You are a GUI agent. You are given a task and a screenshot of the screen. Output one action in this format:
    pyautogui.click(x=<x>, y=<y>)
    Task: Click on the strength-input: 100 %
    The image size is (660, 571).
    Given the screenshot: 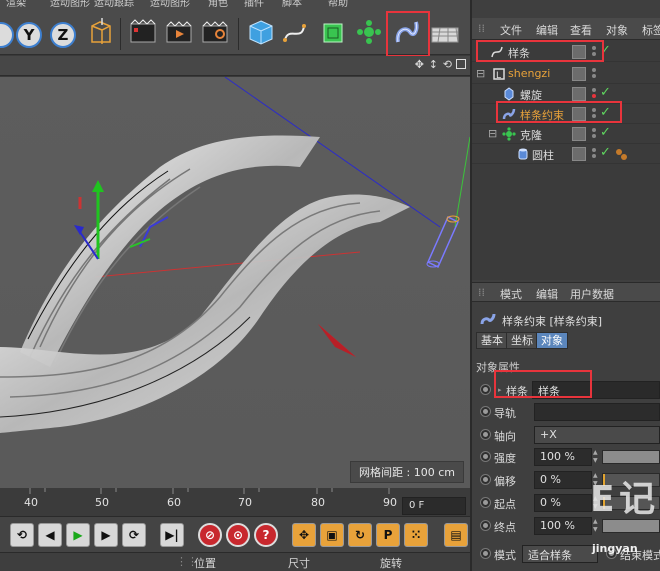 What is the action you would take?
    pyautogui.click(x=563, y=457)
    